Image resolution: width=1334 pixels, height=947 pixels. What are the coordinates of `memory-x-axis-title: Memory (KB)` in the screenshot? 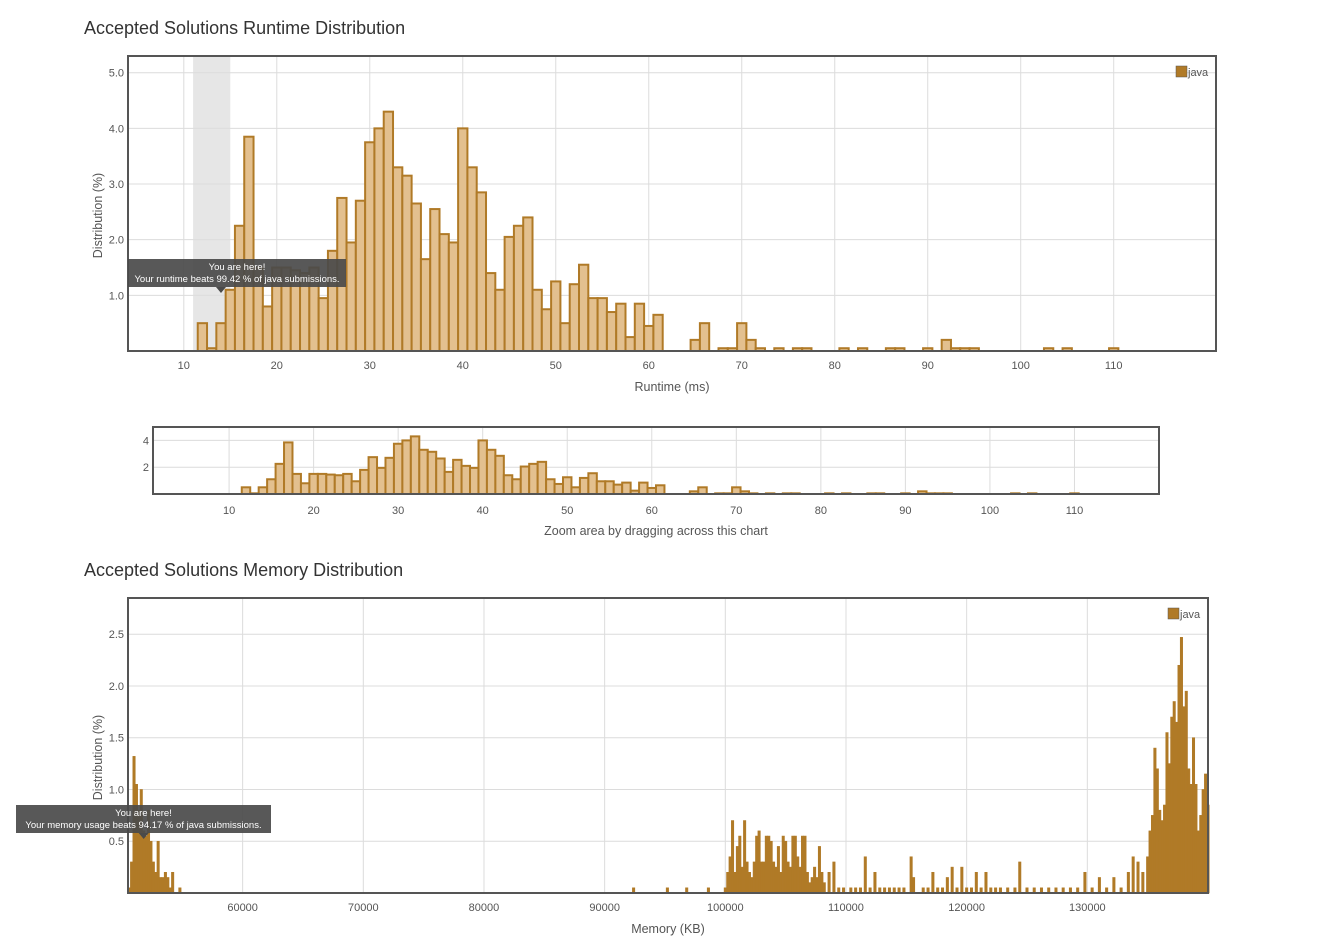 It's located at (668, 929).